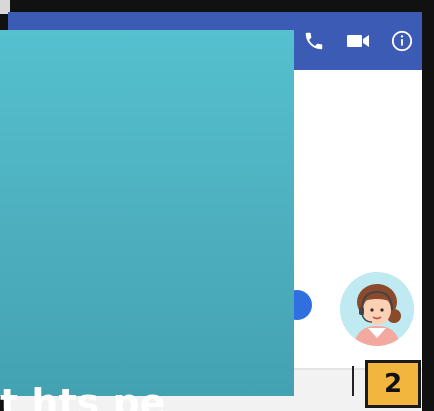 This screenshot has width=434, height=411. I want to click on support-agent-icon, so click(377, 309).